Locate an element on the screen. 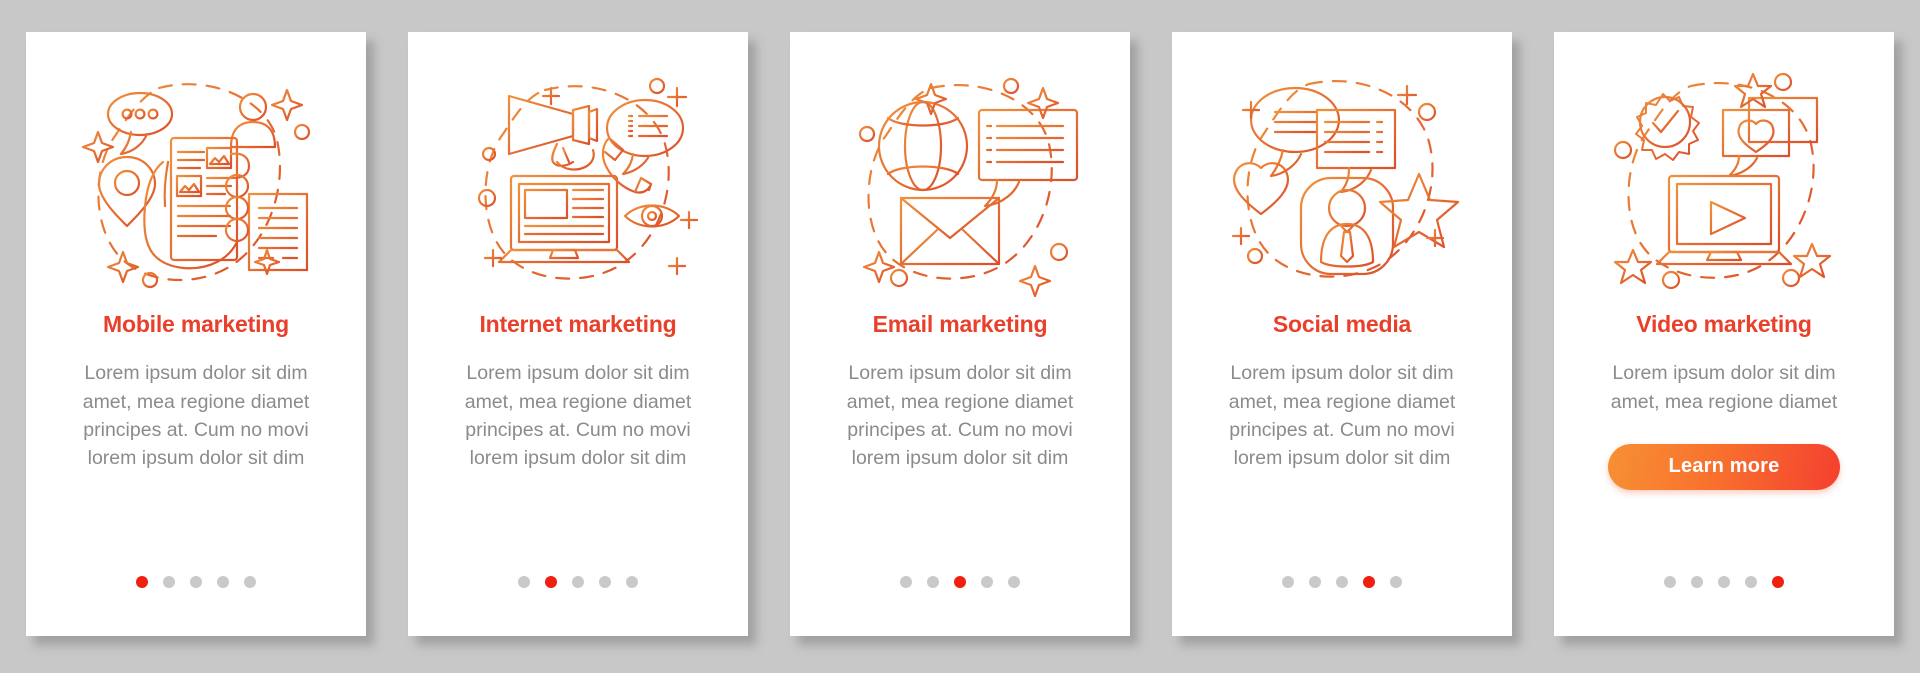 This screenshot has height=673, width=1920. card-title: Video marketing is located at coordinates (1724, 324).